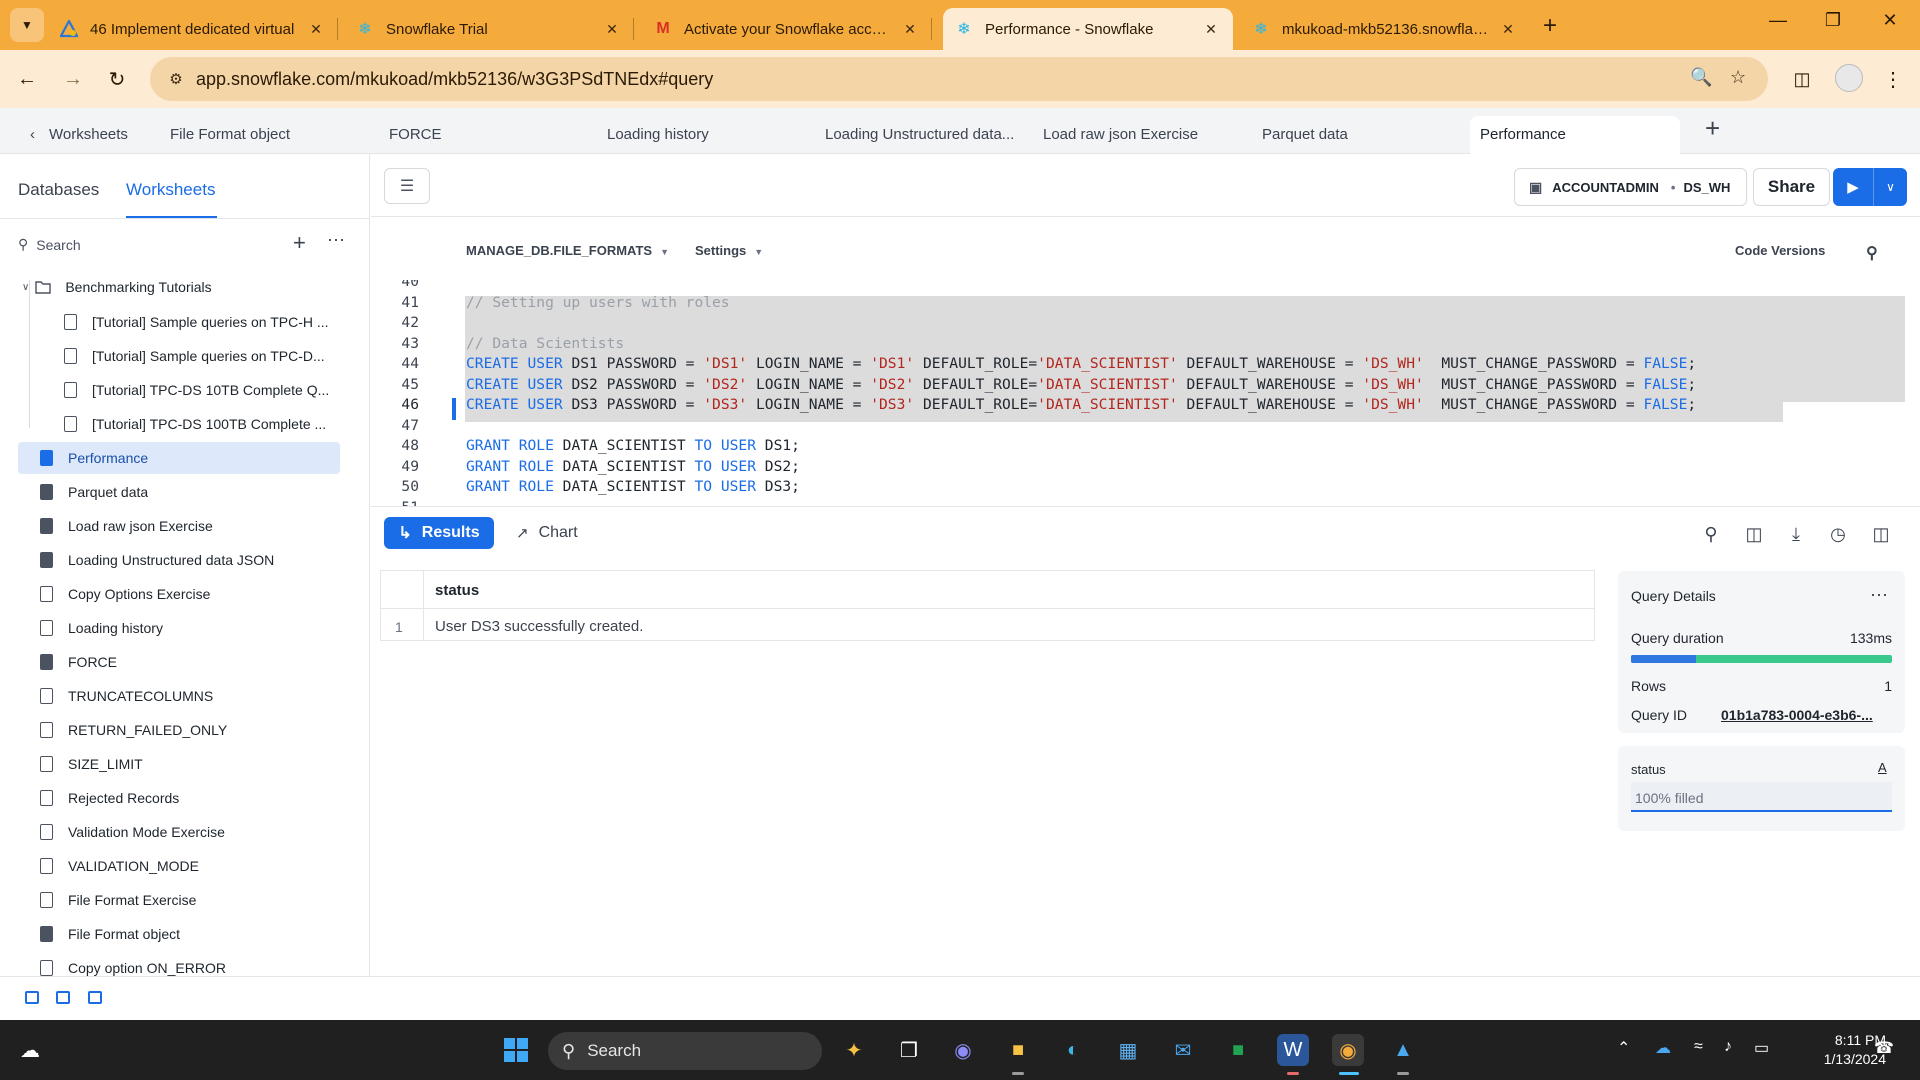 This screenshot has height=1080, width=1920. What do you see at coordinates (1073, 1050) in the screenshot?
I see `edge-icon: ◐` at bounding box center [1073, 1050].